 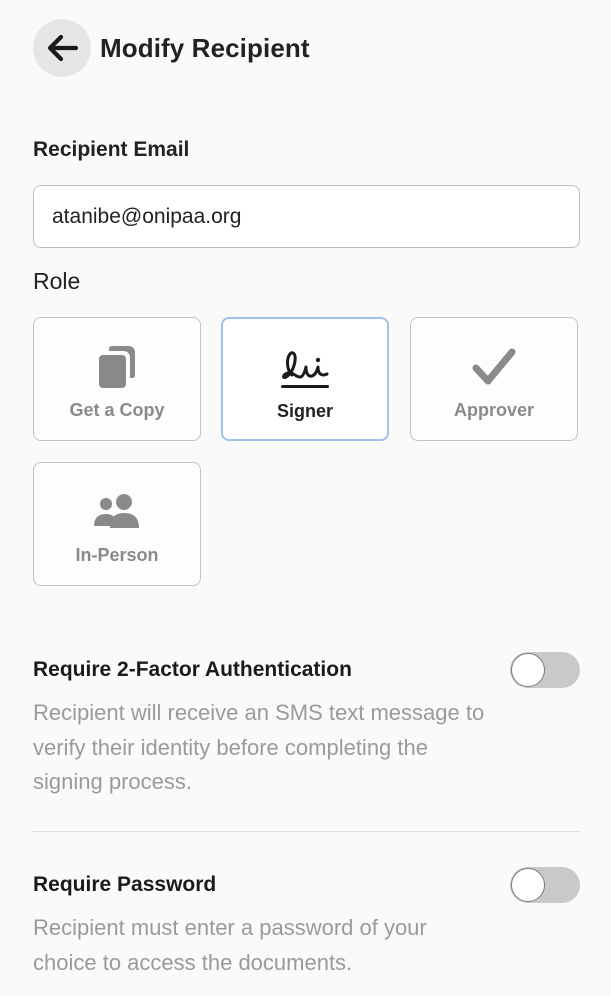 What do you see at coordinates (305, 368) in the screenshot?
I see `signature-icon` at bounding box center [305, 368].